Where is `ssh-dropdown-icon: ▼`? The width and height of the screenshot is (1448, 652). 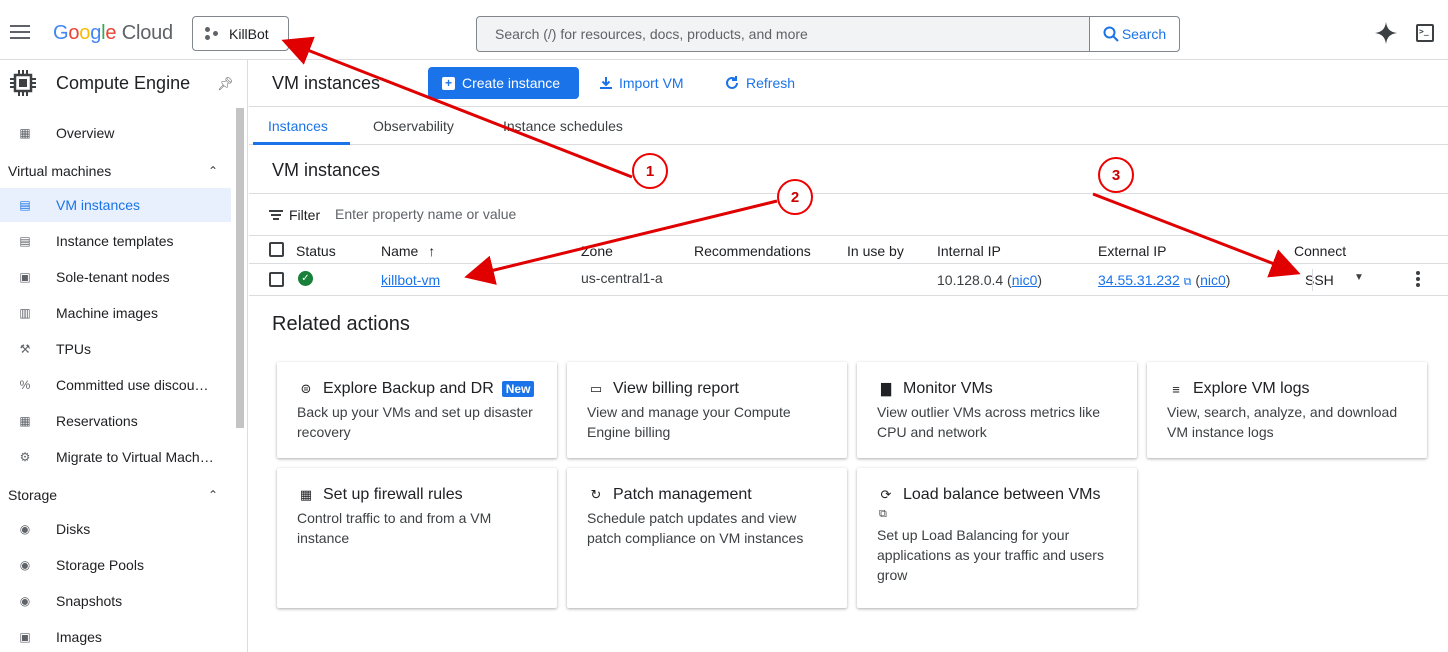 ssh-dropdown-icon: ▼ is located at coordinates (1359, 277).